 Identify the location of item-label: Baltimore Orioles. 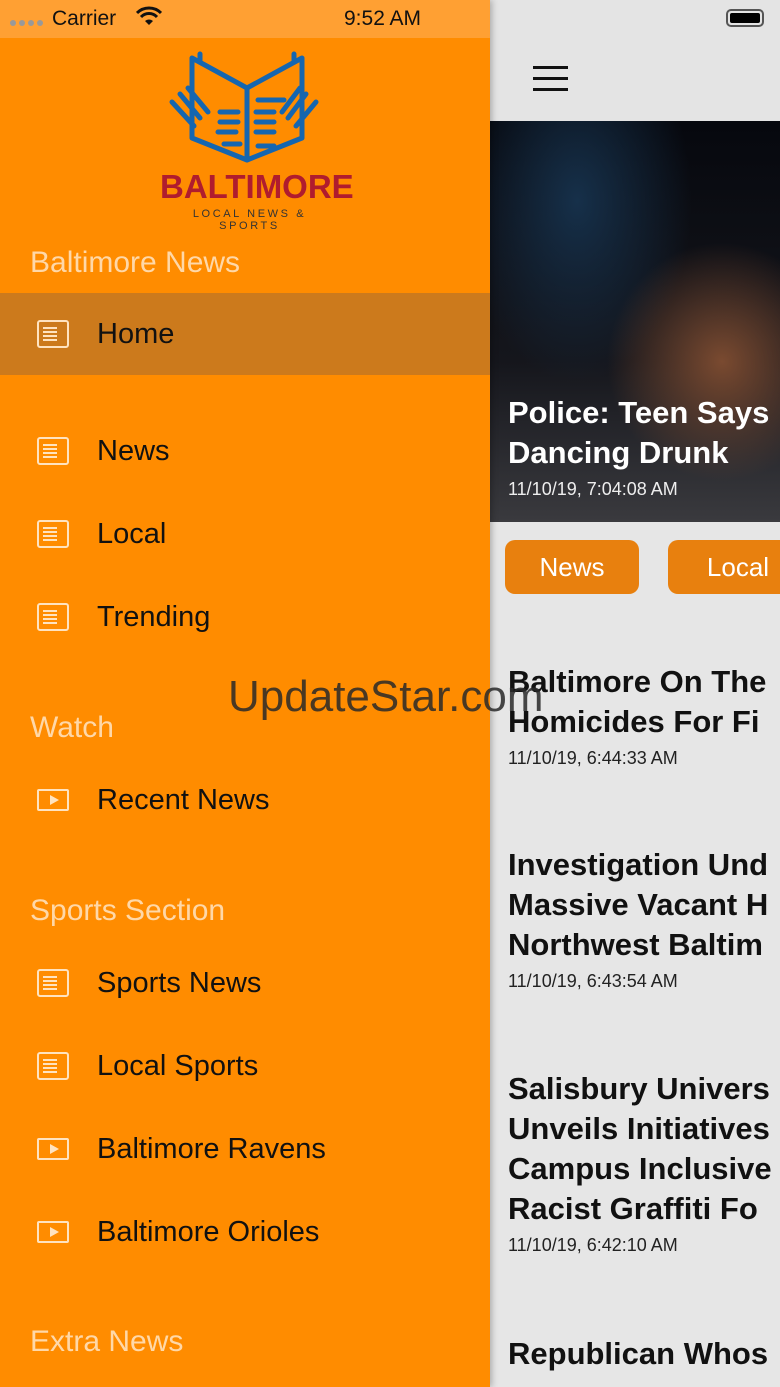
(208, 1231).